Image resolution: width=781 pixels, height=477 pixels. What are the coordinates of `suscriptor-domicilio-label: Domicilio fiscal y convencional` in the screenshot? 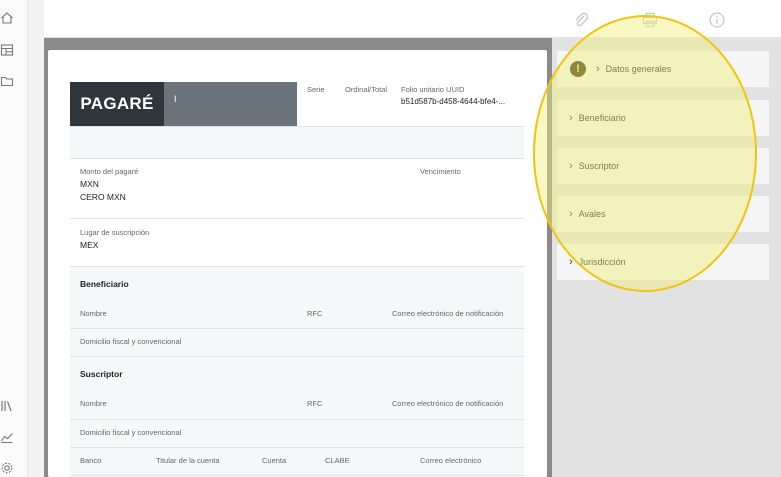 It's located at (131, 432).